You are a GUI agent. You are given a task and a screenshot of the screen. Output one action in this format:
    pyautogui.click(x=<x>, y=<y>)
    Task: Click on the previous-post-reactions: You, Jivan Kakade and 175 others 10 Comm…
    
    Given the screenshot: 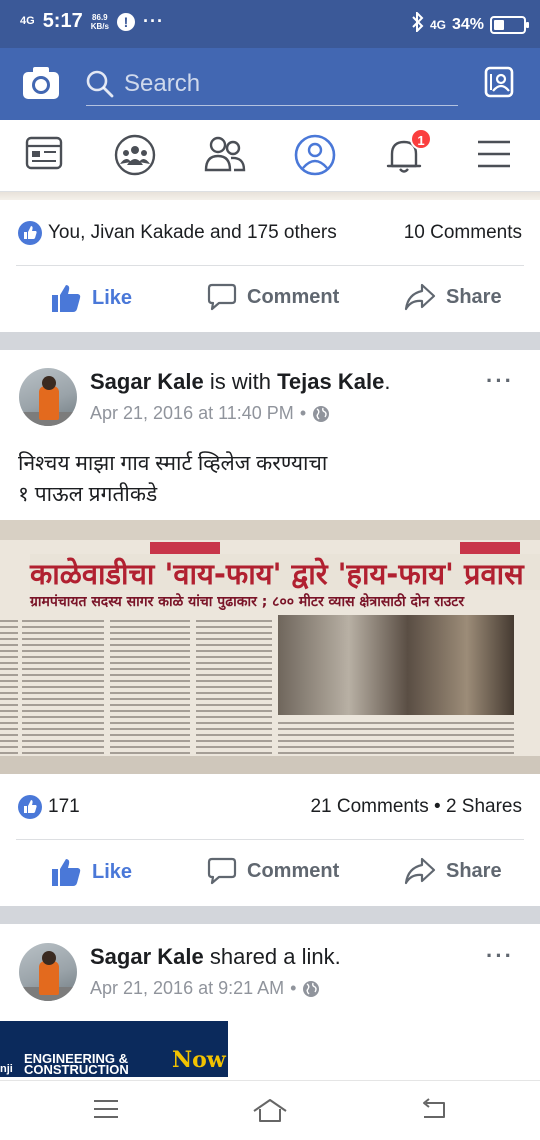 What is the action you would take?
    pyautogui.click(x=270, y=232)
    